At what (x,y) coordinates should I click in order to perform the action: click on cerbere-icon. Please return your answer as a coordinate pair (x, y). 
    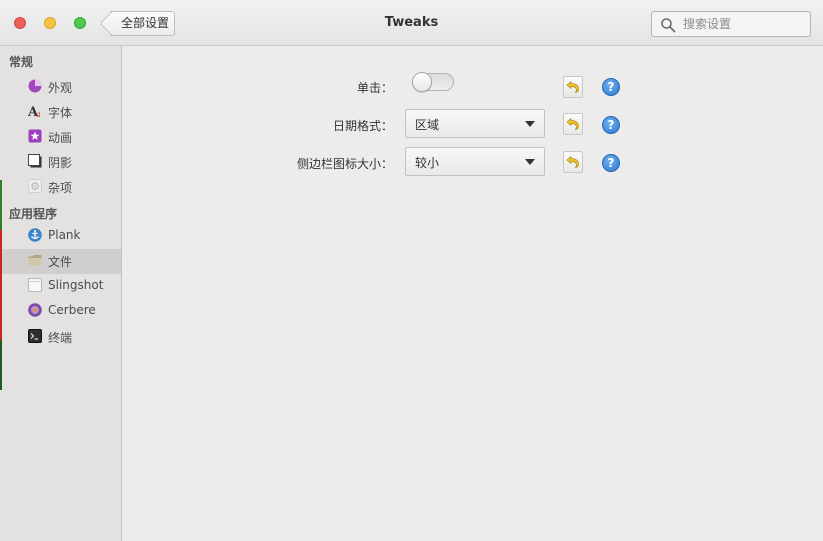
    Looking at the image, I should click on (35, 310).